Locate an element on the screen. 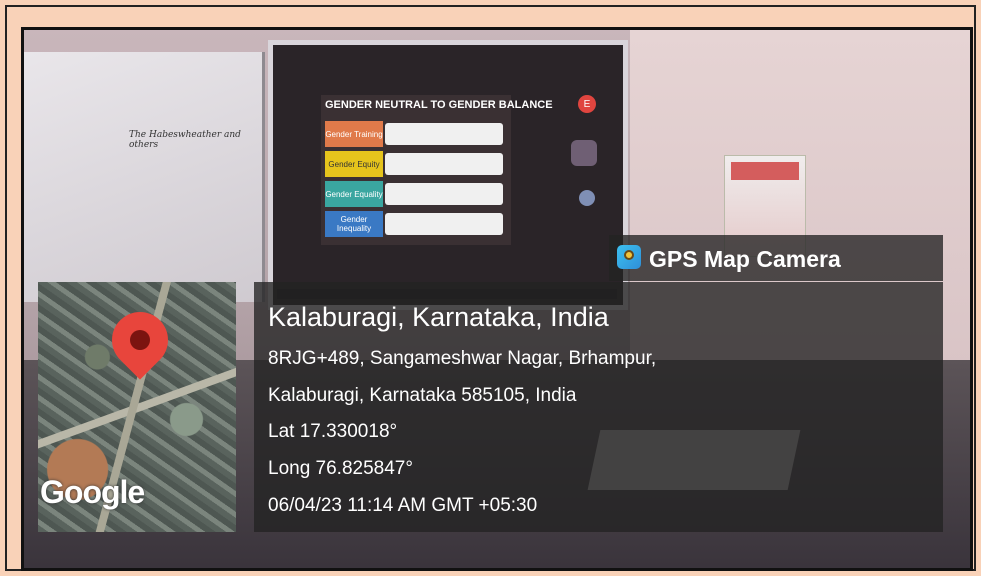 This screenshot has height=576, width=981. avatar: E is located at coordinates (587, 104).